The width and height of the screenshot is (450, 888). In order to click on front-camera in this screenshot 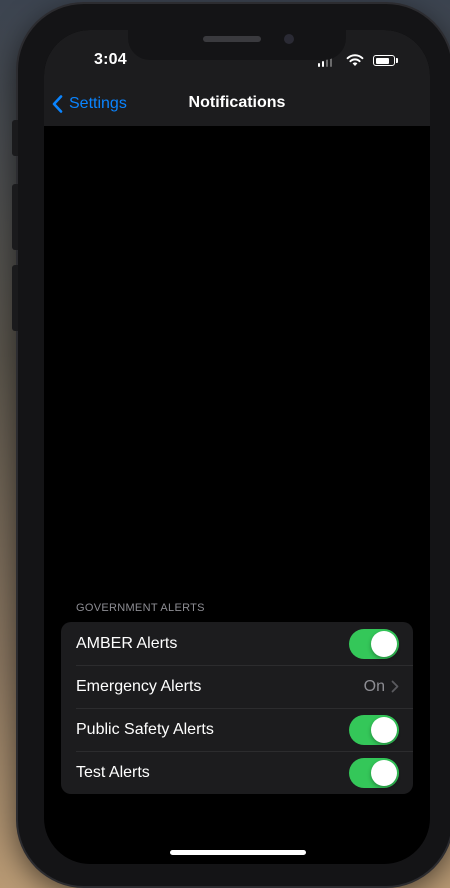, I will do `click(289, 39)`.